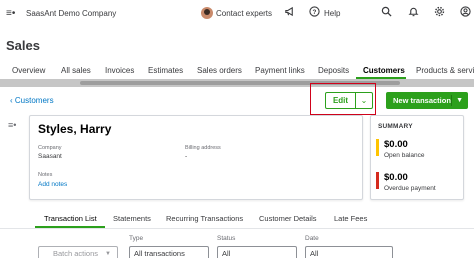 The width and height of the screenshot is (474, 258). What do you see at coordinates (288, 218) in the screenshot?
I see `subtab-customer-details: Customer Details` at bounding box center [288, 218].